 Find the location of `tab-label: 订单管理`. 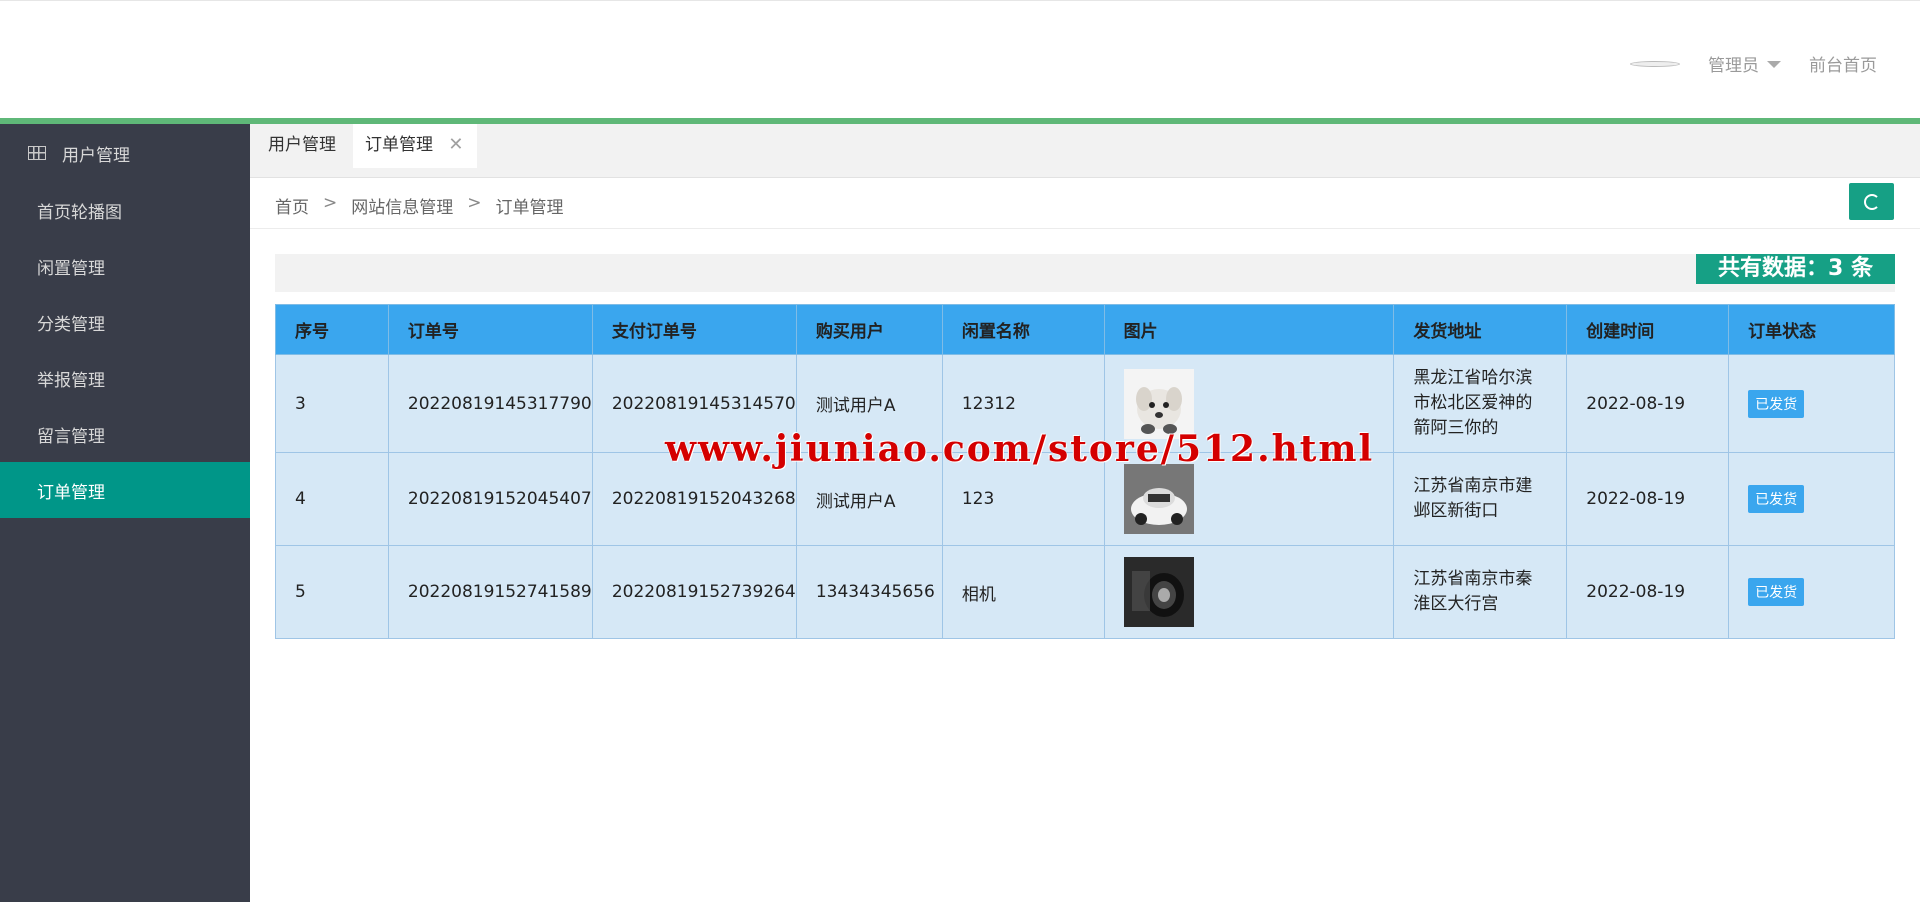

tab-label: 订单管理 is located at coordinates (399, 145).